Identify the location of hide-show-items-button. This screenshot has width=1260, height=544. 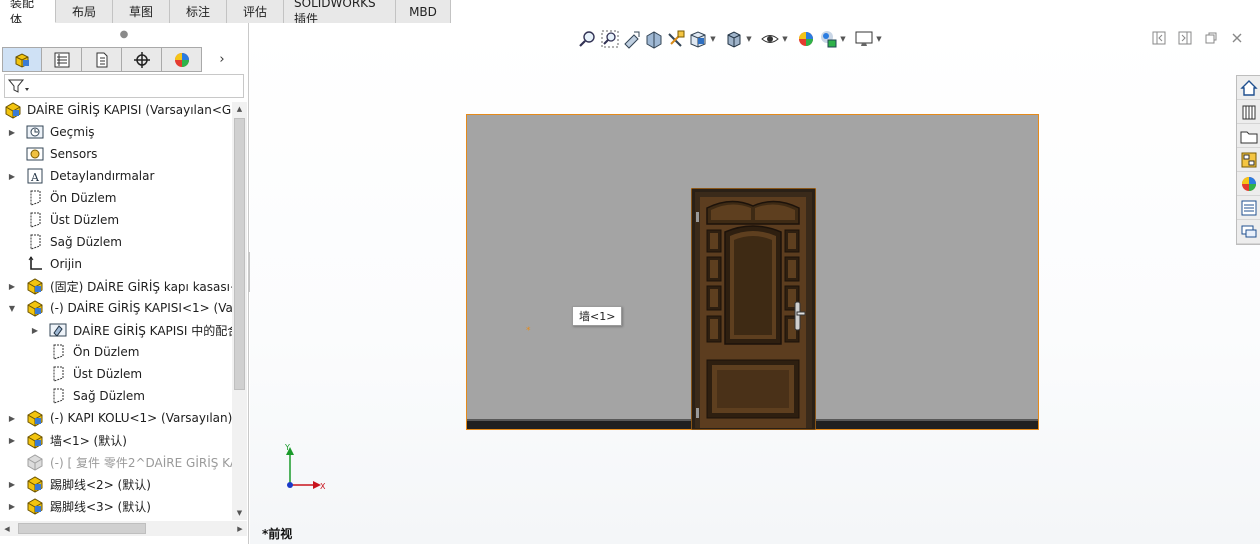
(770, 39).